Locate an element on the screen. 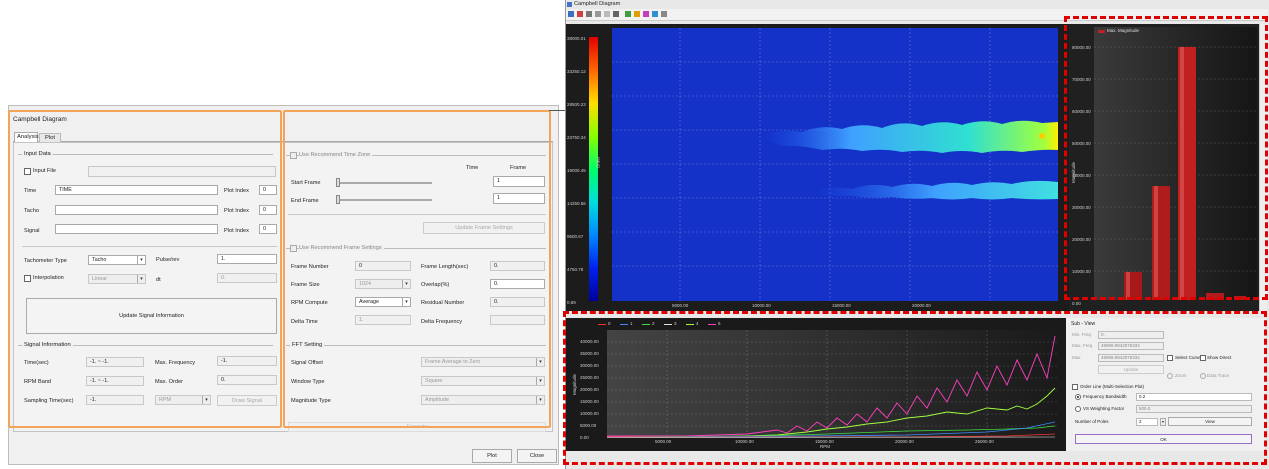 The width and height of the screenshot is (1269, 469). chart-icon is located at coordinates (637, 14).